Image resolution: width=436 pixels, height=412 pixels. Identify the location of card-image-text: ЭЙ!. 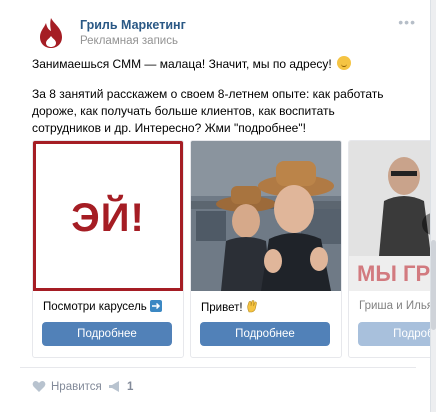
(108, 218).